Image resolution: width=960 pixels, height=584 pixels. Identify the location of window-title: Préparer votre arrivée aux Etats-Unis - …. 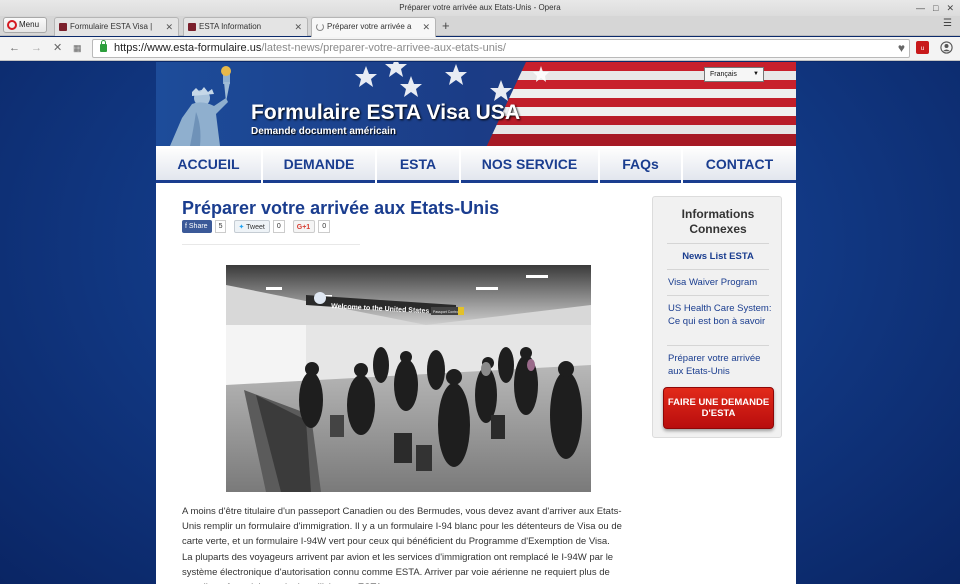
(480, 7).